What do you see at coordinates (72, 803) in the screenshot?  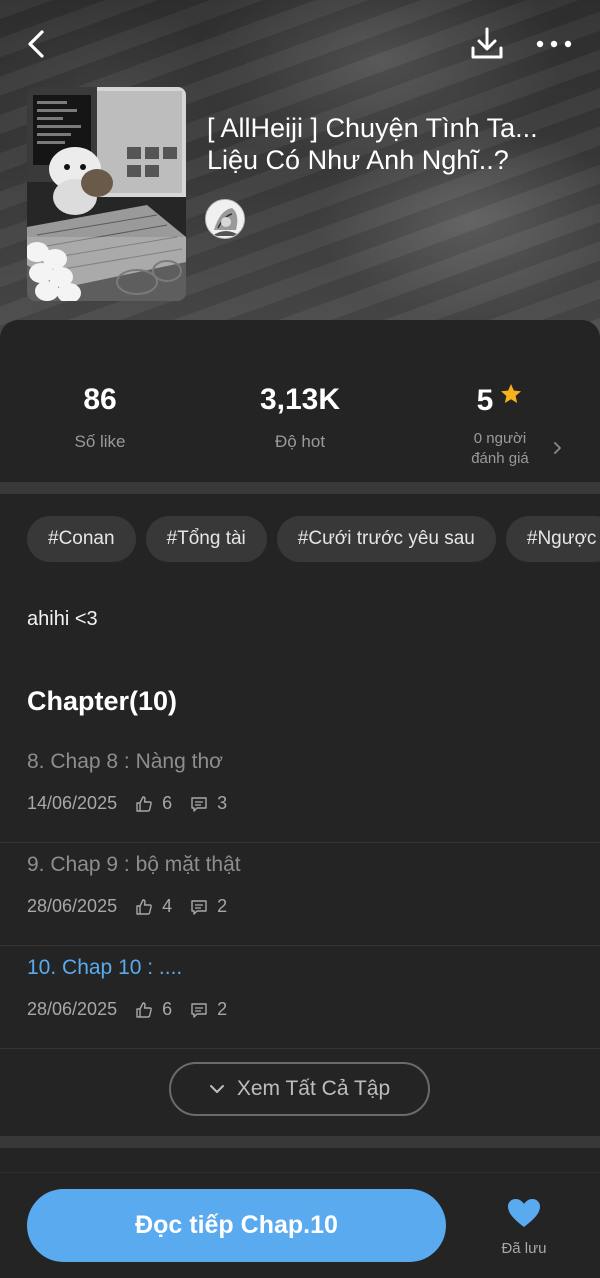 I see `chapter-date: 14/06/2025` at bounding box center [72, 803].